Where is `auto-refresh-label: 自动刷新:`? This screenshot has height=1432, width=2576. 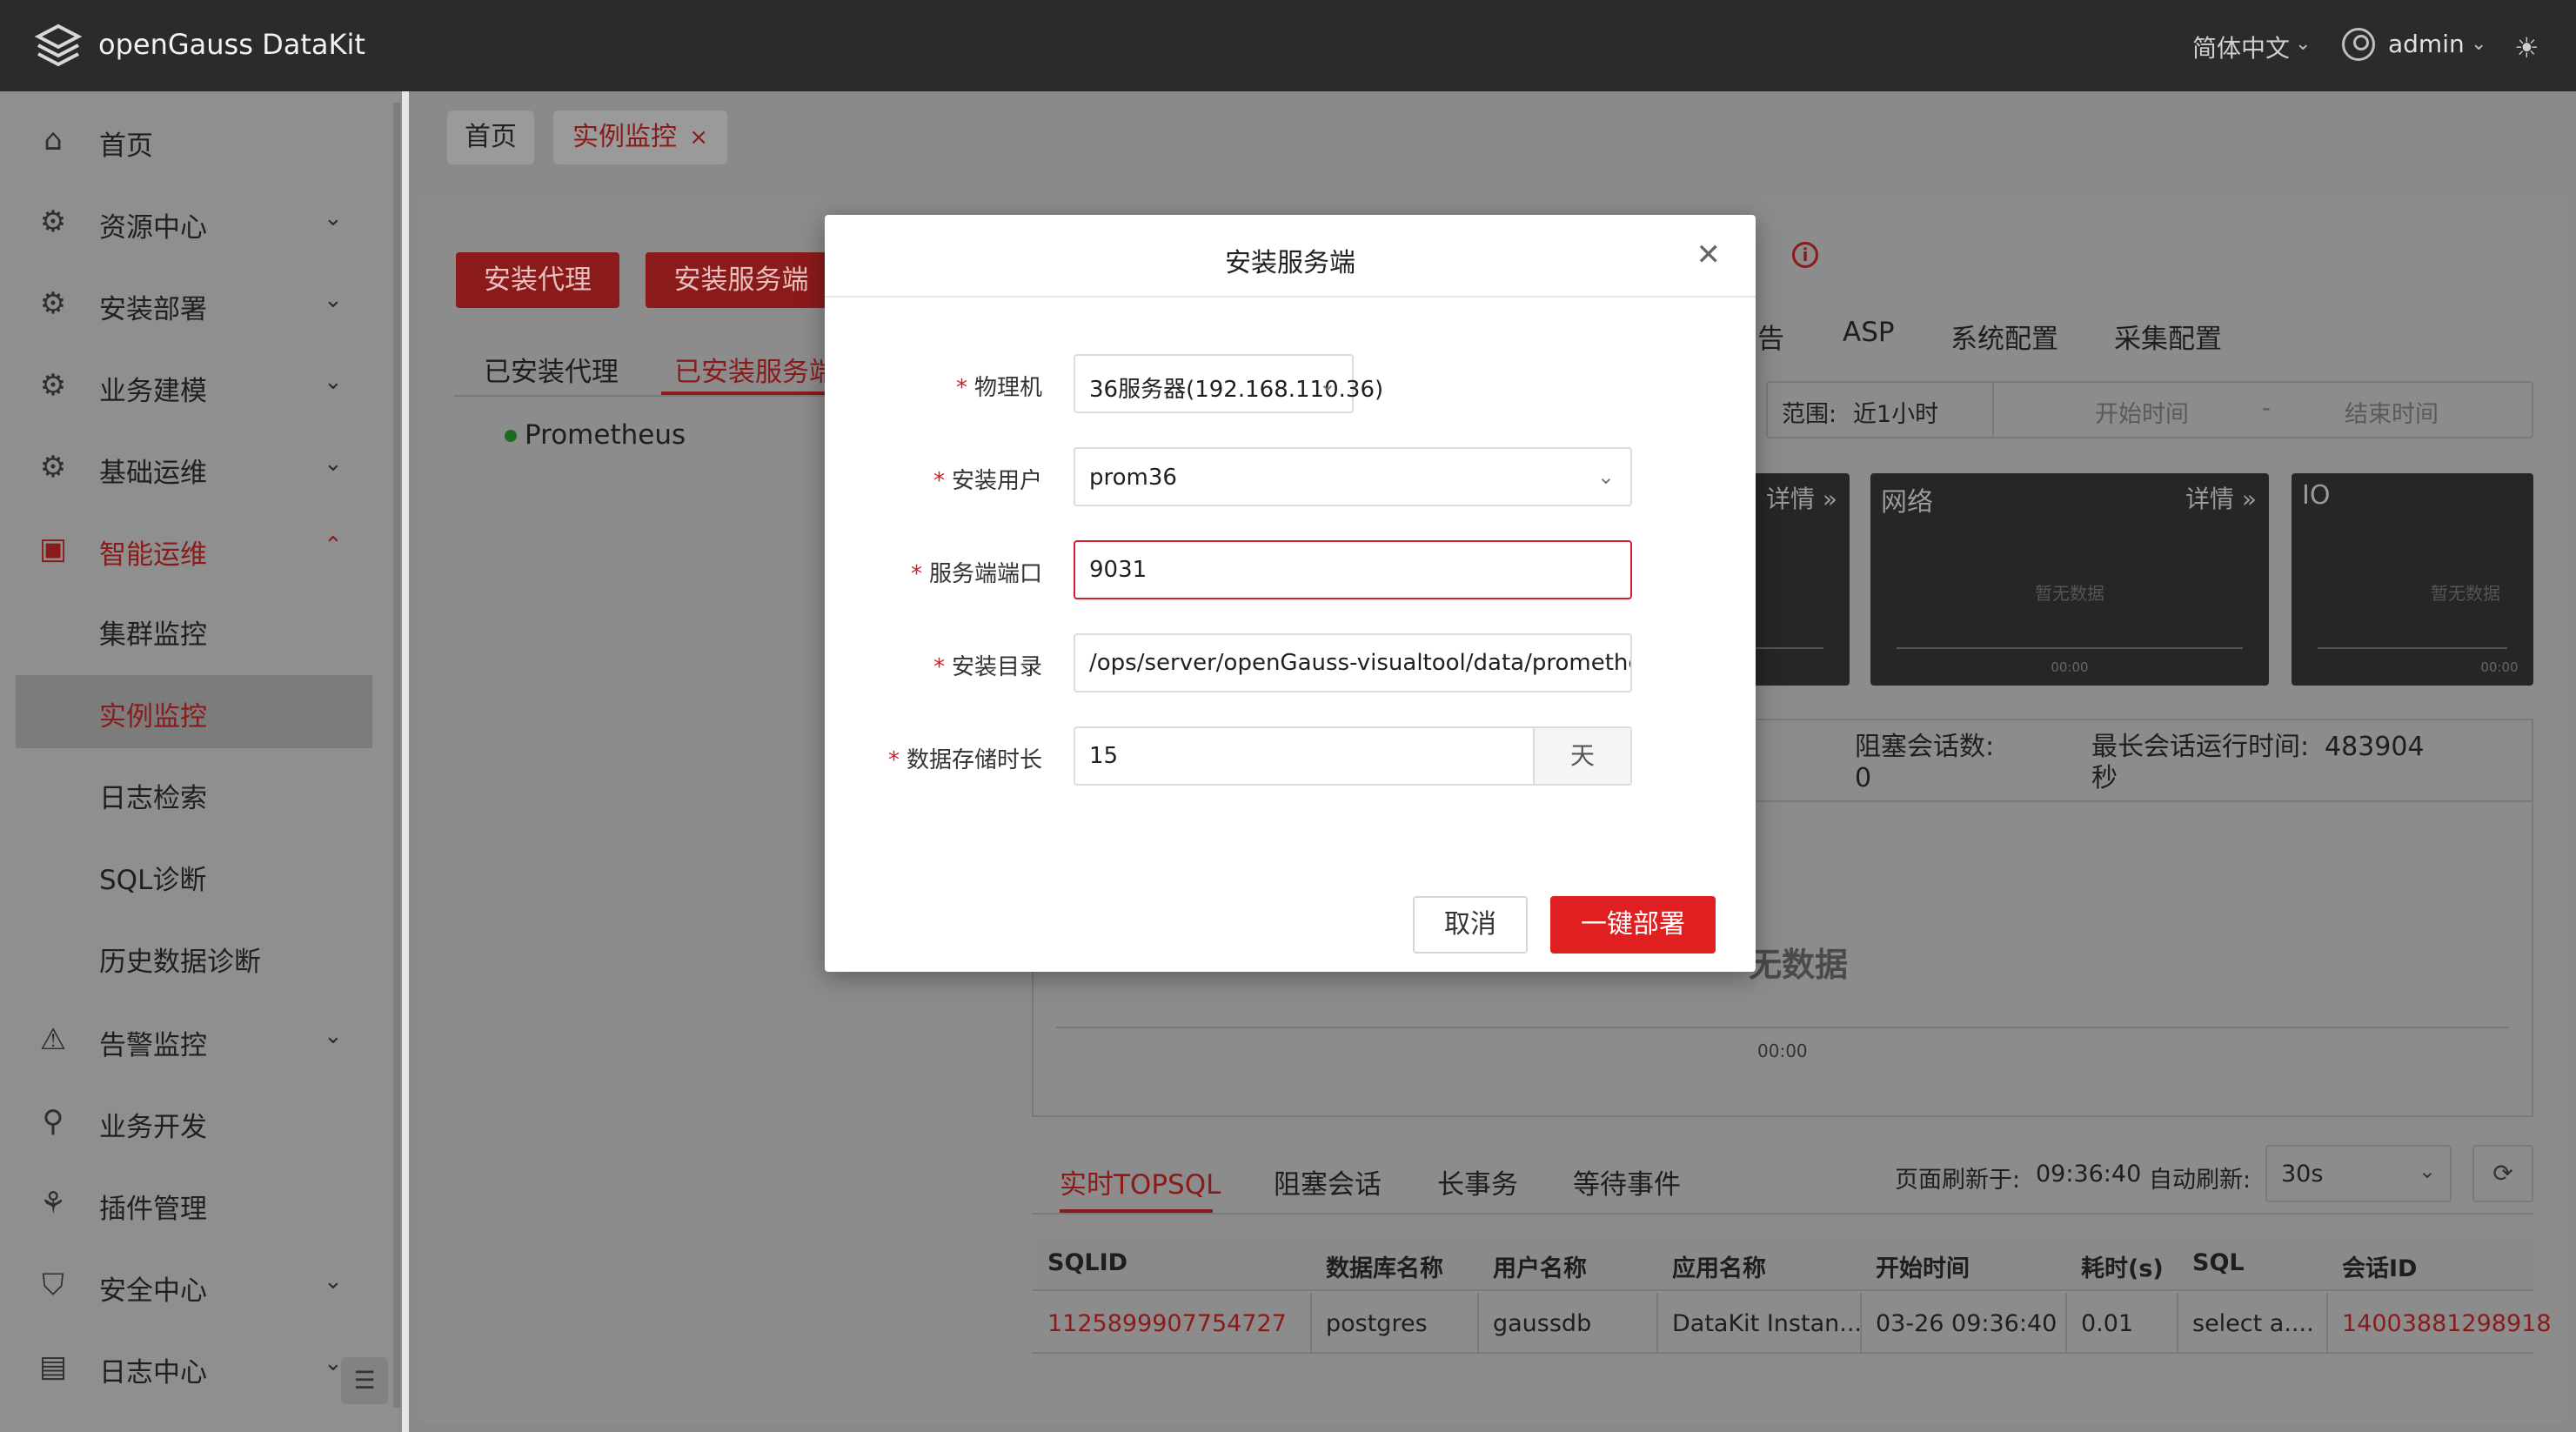 auto-refresh-label: 自动刷新: is located at coordinates (2200, 1180).